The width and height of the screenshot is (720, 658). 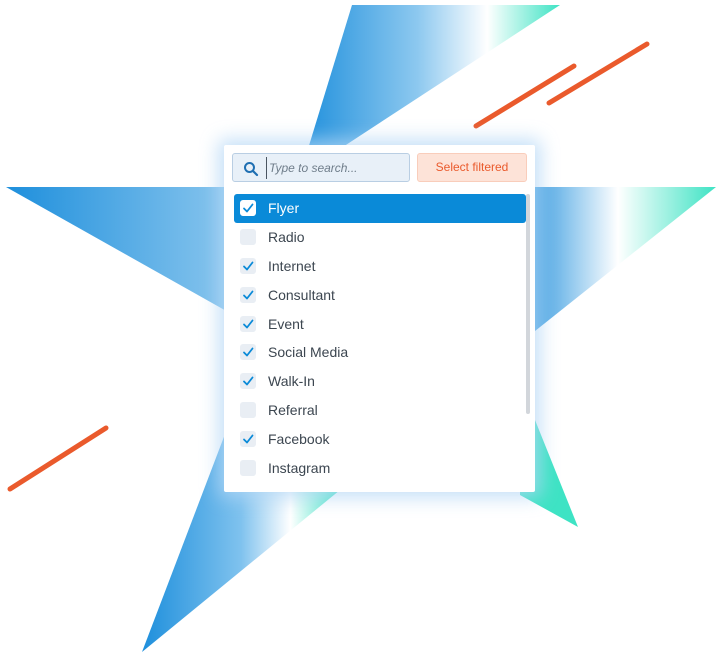 What do you see at coordinates (336, 168) in the screenshot?
I see `search-input` at bounding box center [336, 168].